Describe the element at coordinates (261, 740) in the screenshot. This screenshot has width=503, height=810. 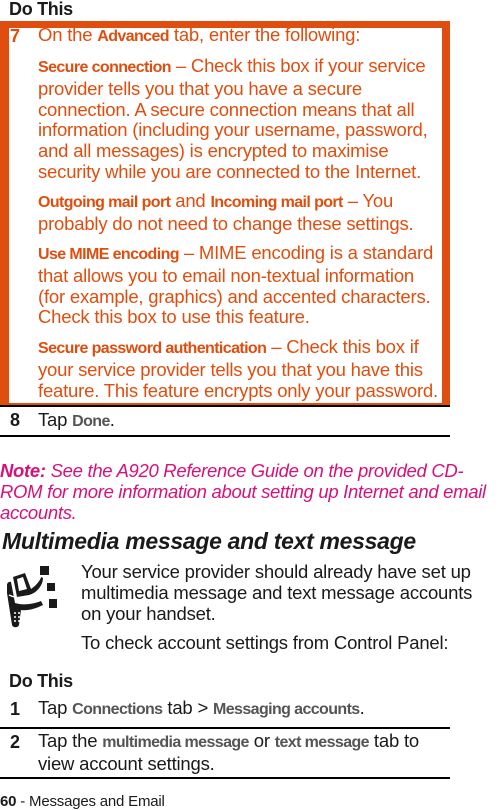
I see `text: or` at that location.